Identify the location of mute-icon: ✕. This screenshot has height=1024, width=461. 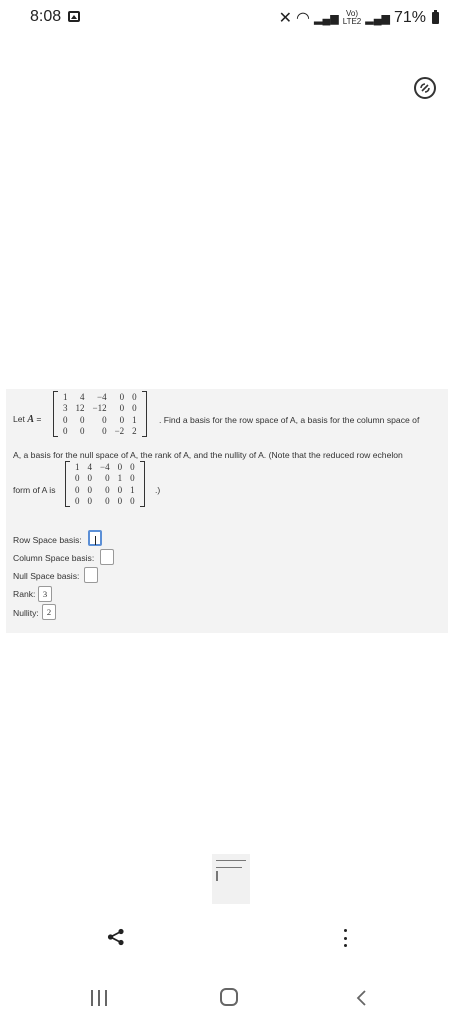
(285, 18).